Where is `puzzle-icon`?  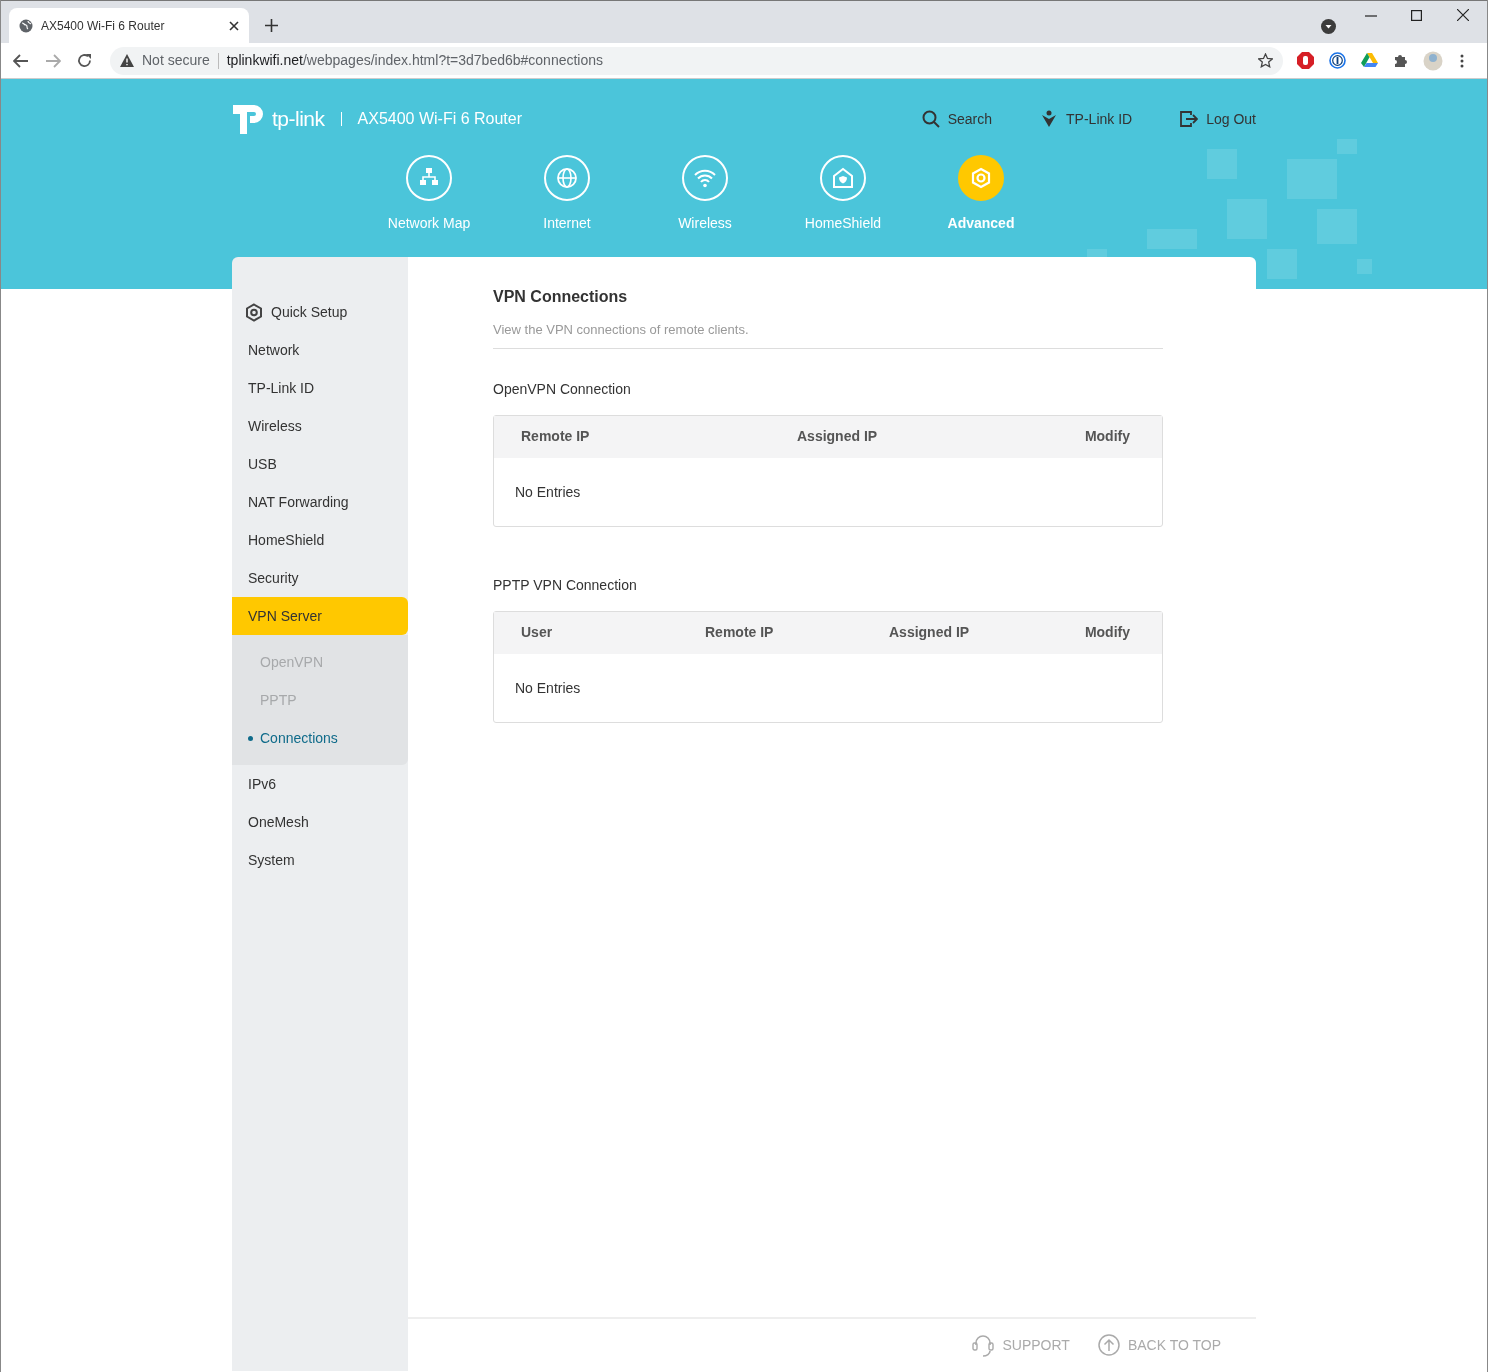 puzzle-icon is located at coordinates (1400, 60).